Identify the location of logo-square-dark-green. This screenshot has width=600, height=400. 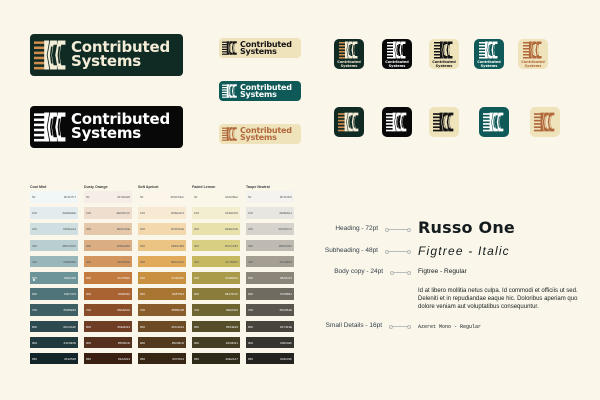
(349, 122).